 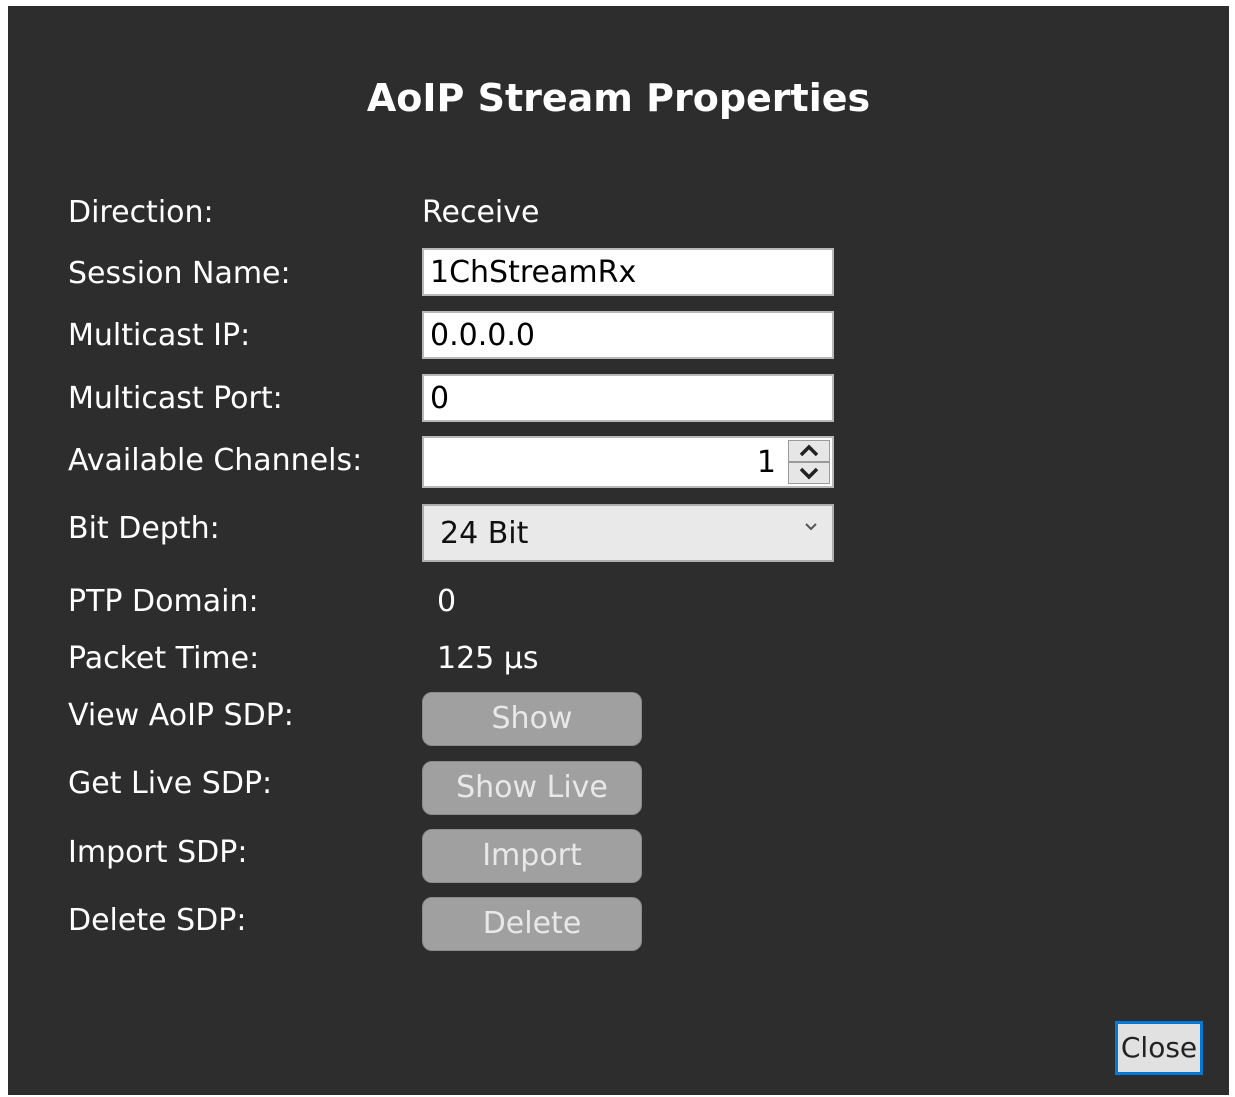 I want to click on session-name-label: Session Name:, so click(x=179, y=273).